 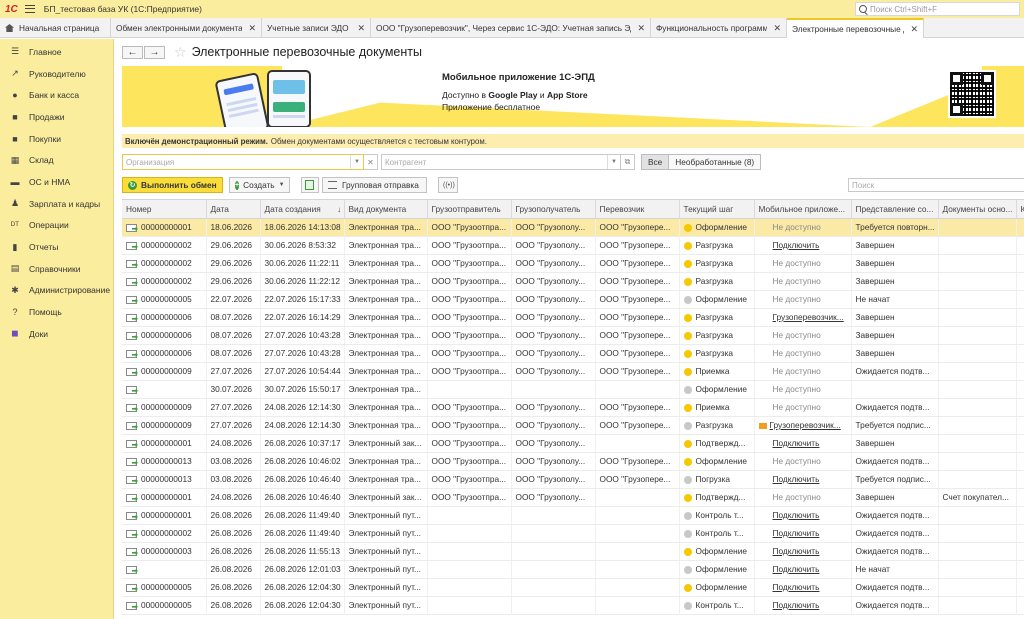 I want to click on sidebar-item-13: ◼ Доки, so click(x=56, y=334).